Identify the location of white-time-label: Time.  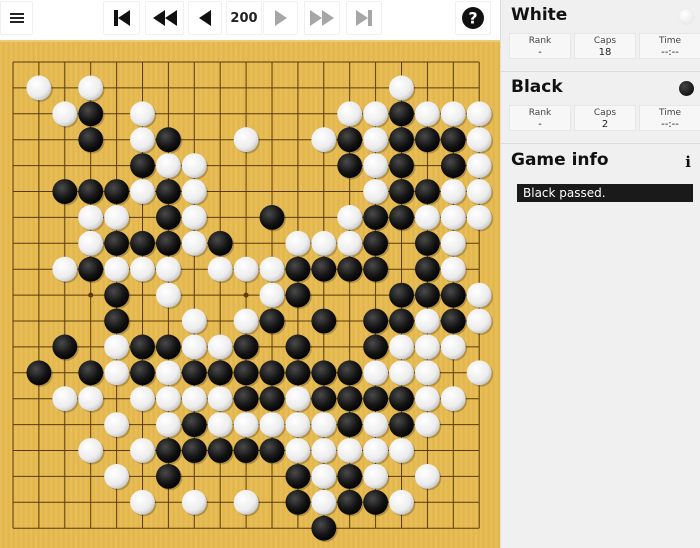
(670, 41).